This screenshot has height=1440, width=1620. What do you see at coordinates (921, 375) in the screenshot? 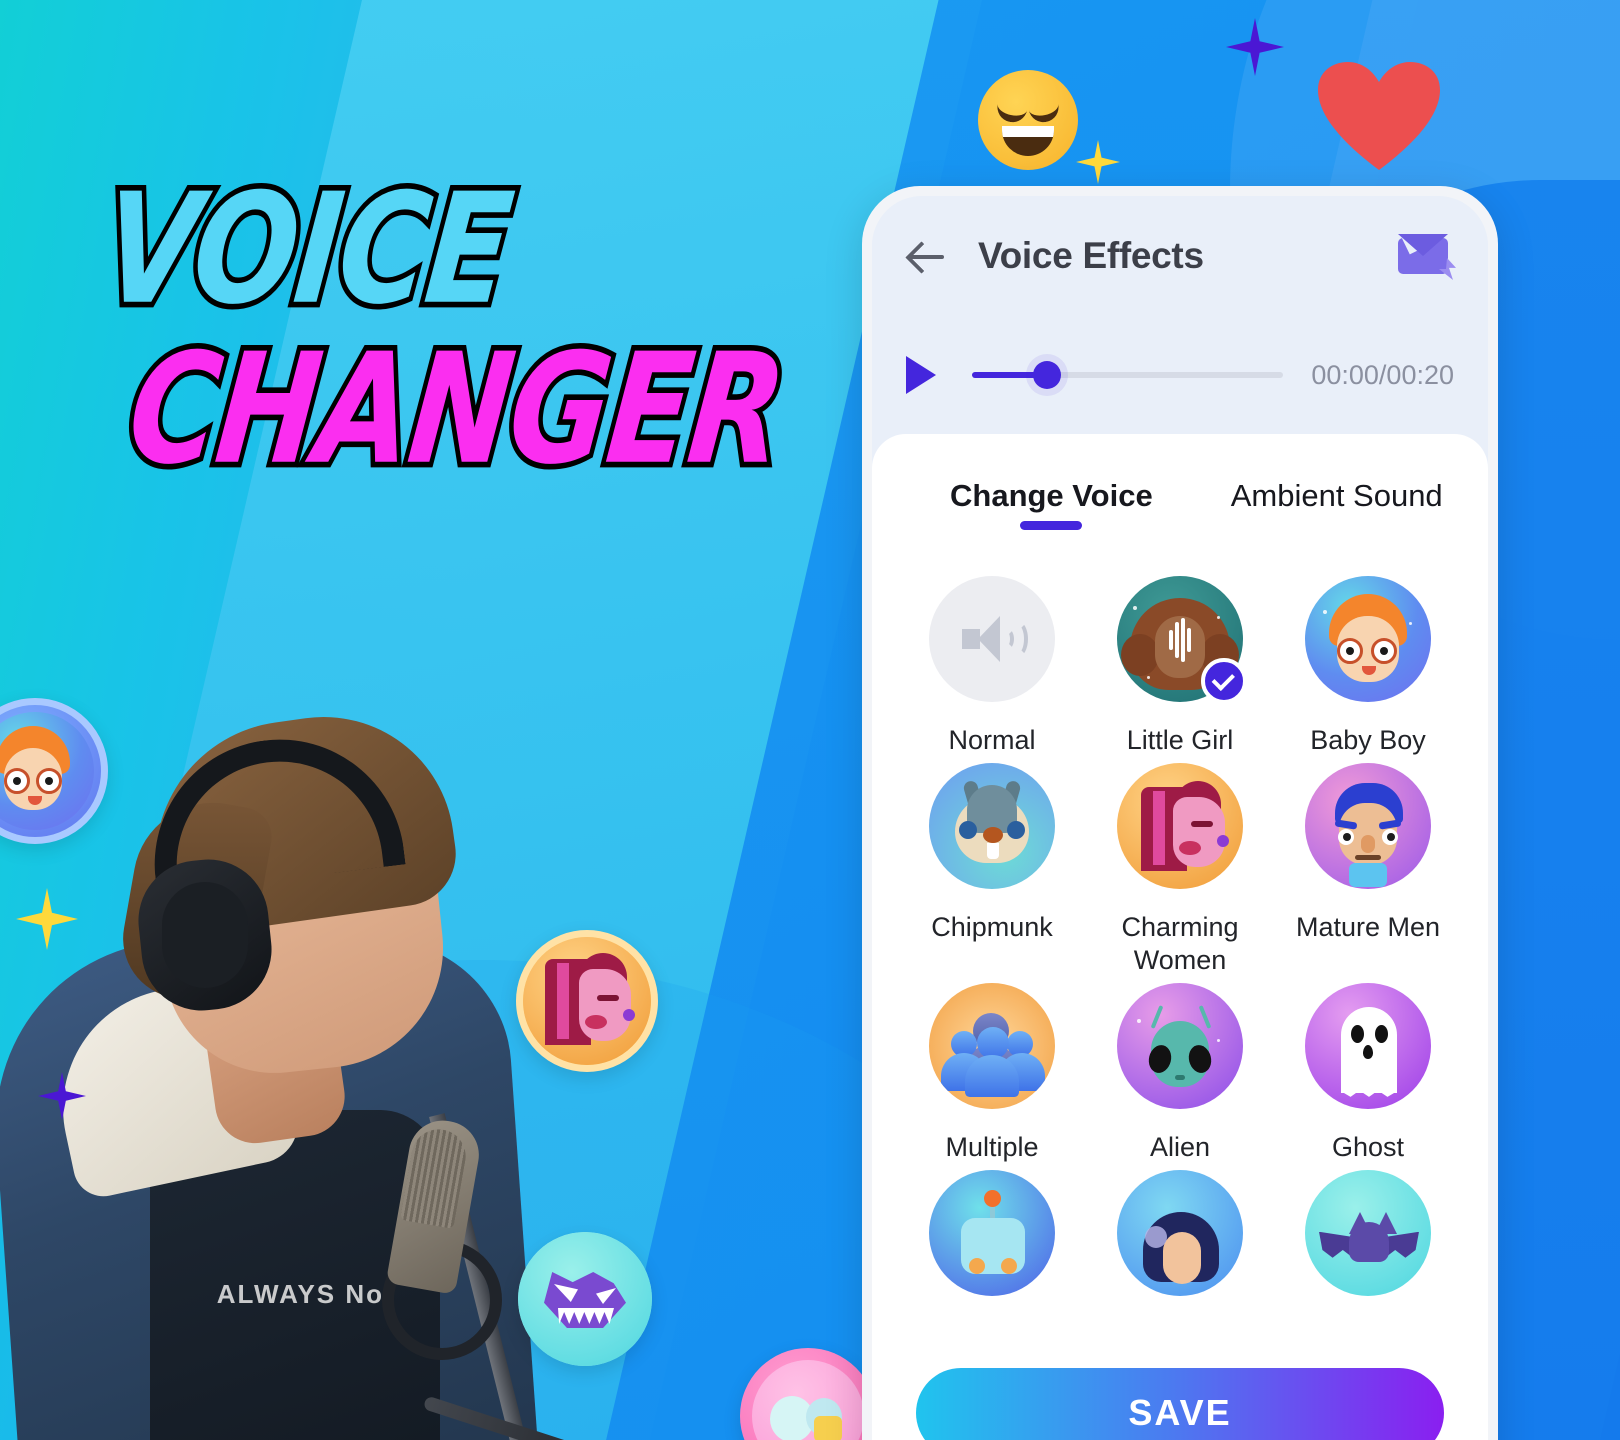
I see `play-icon` at bounding box center [921, 375].